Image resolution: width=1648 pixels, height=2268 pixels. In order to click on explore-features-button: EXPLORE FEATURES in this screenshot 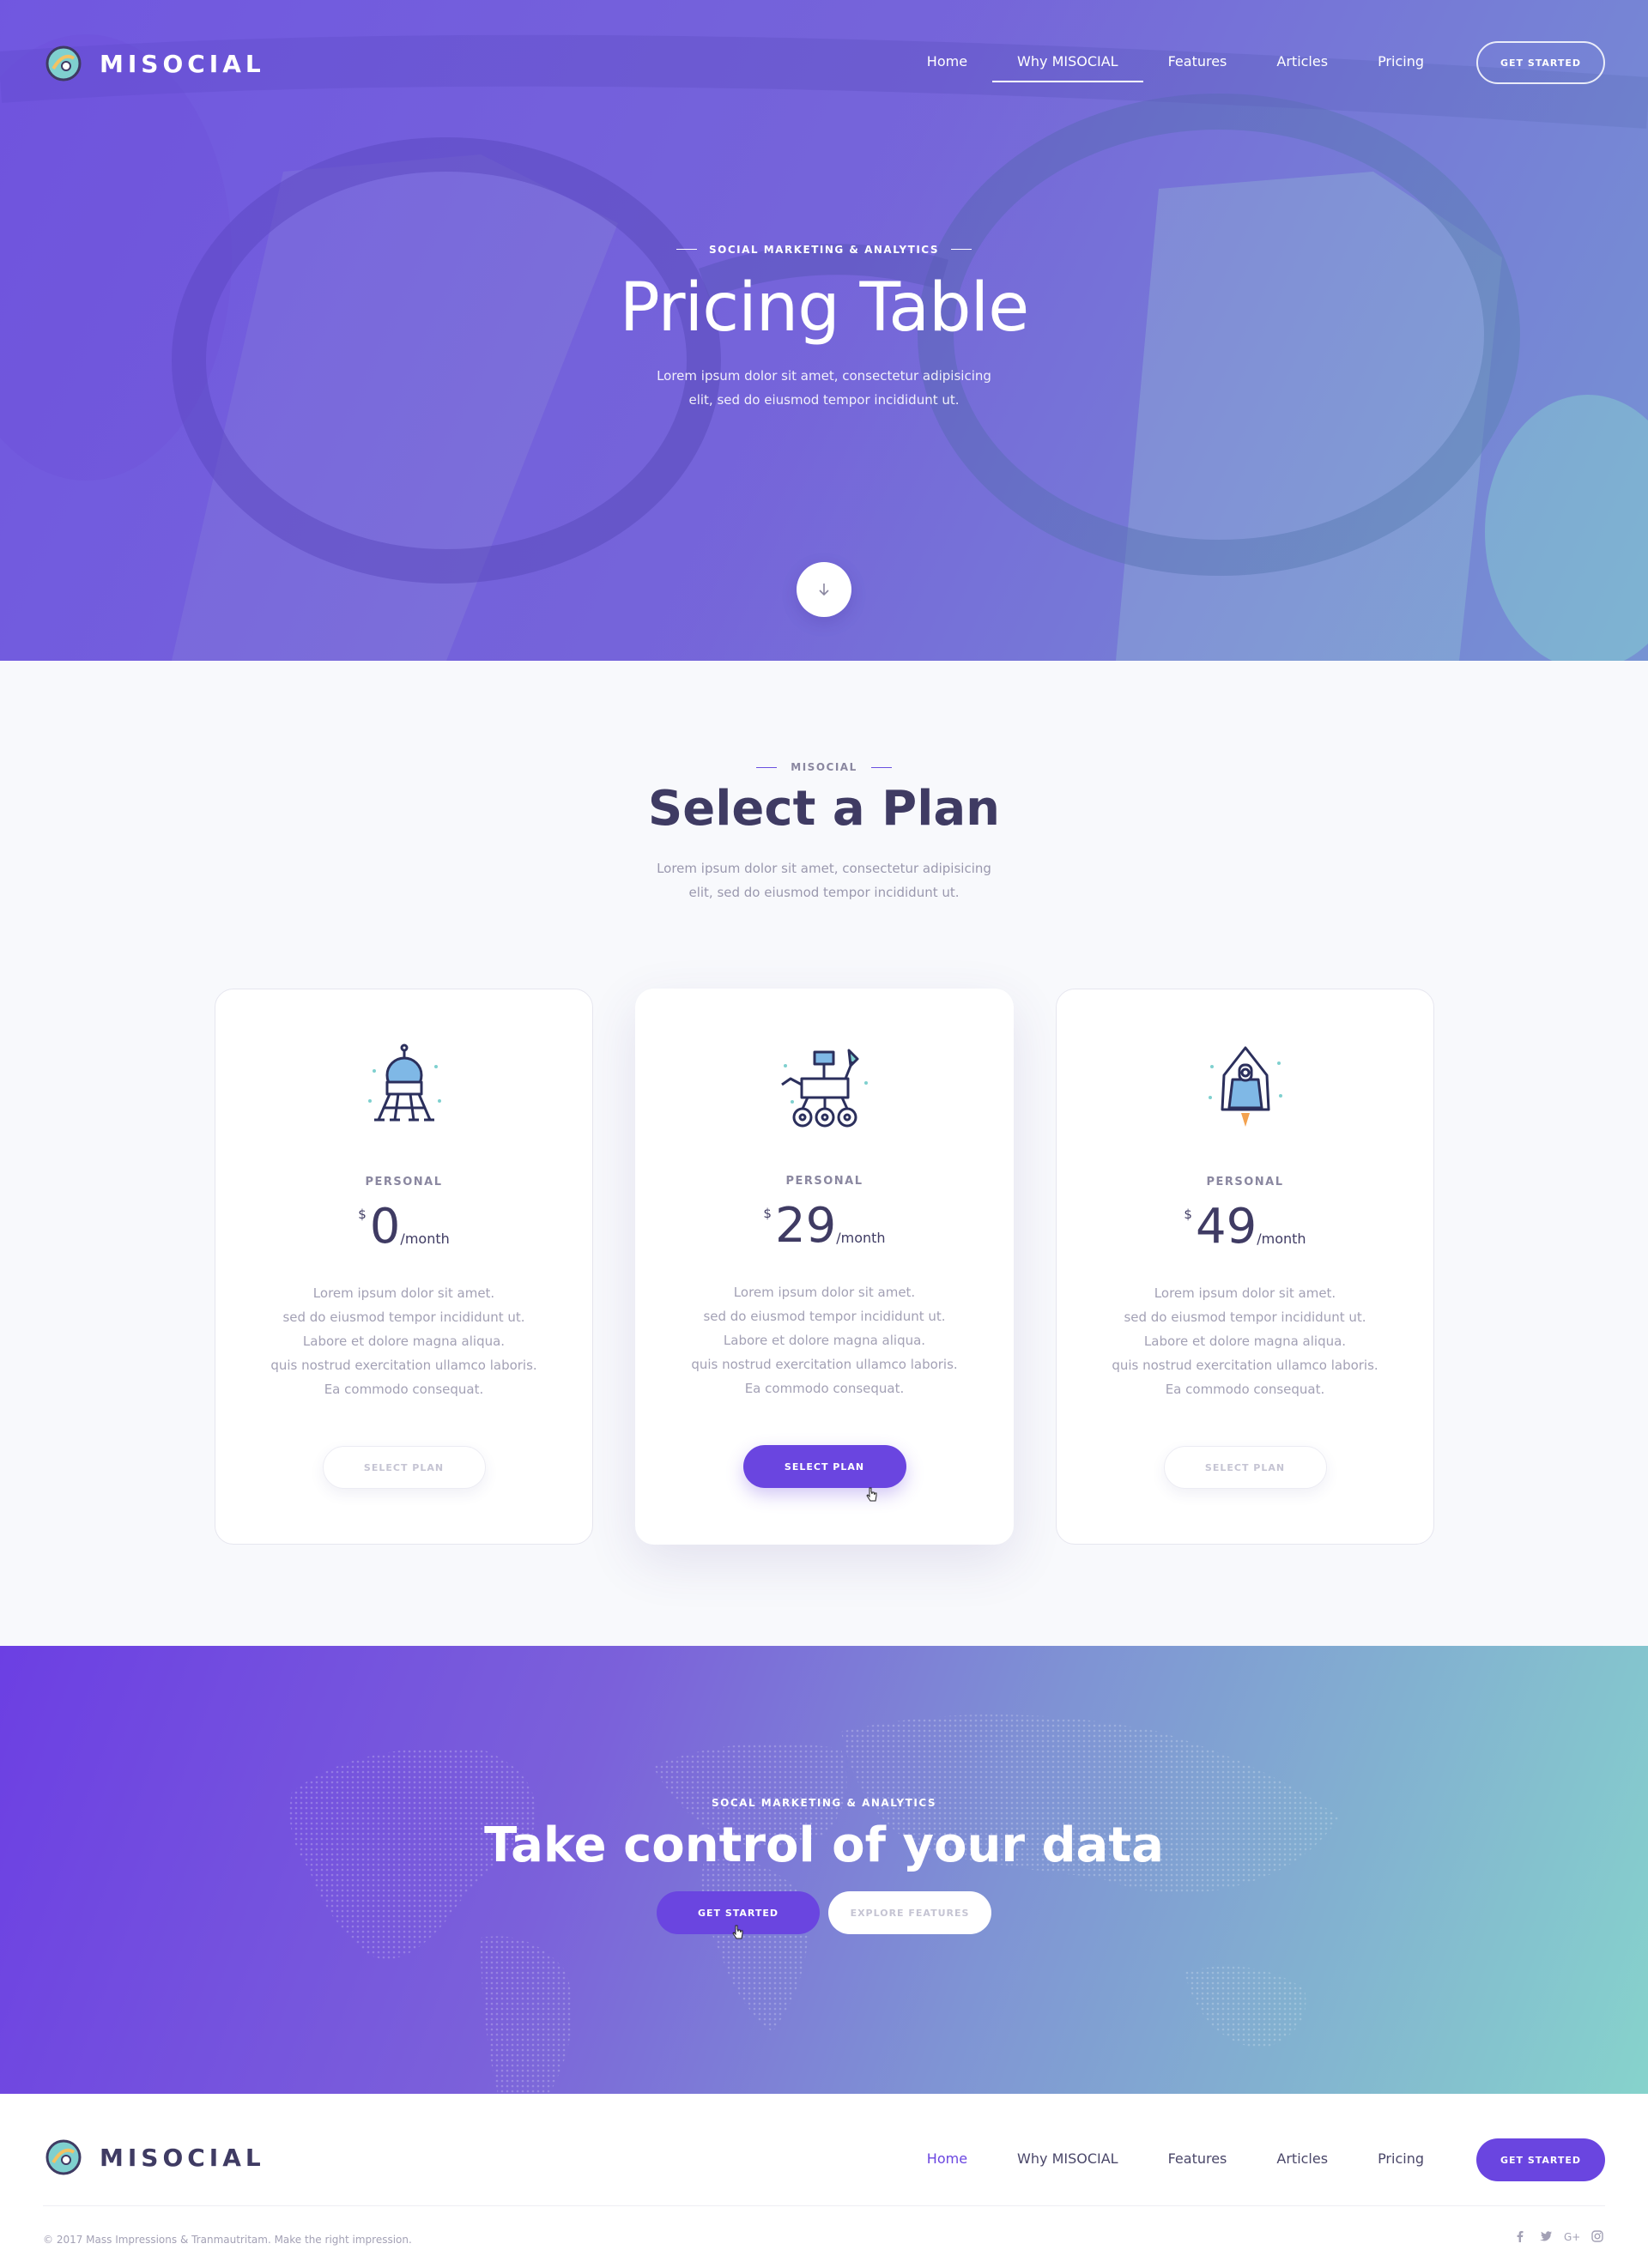, I will do `click(909, 1912)`.